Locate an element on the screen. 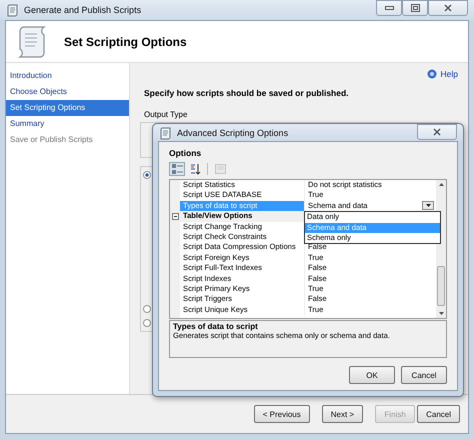 The width and height of the screenshot is (474, 440). pages-icon is located at coordinates (220, 169).